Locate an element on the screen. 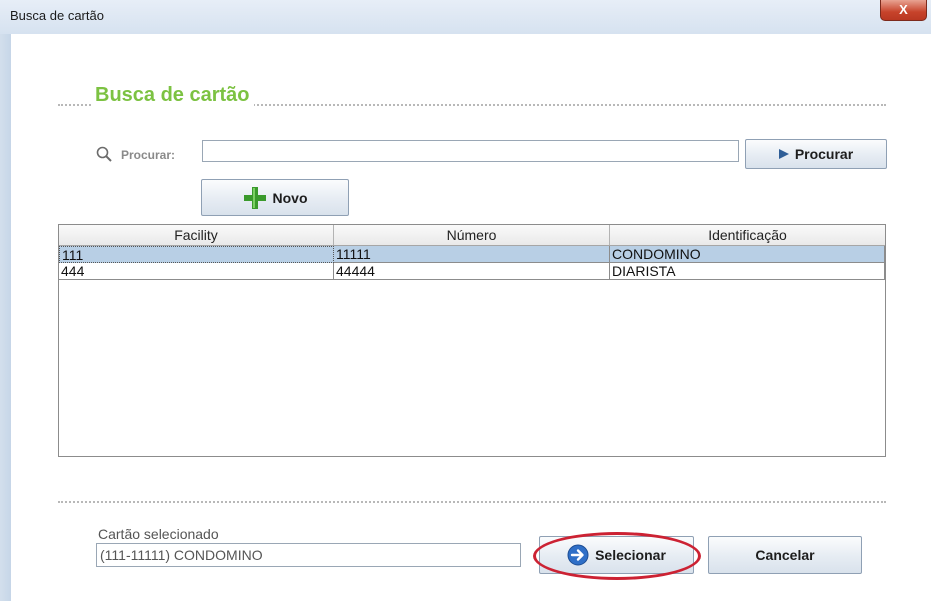 The image size is (931, 601). table-cell: 44444 is located at coordinates (472, 271).